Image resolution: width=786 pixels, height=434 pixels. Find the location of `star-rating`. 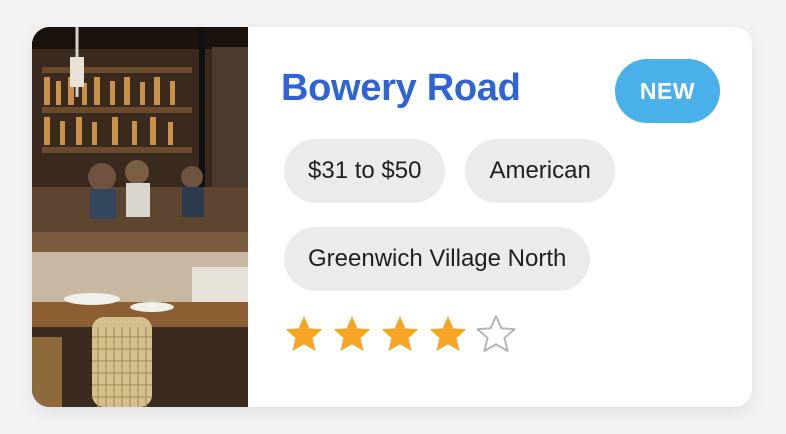

star-rating is located at coordinates (404, 334).